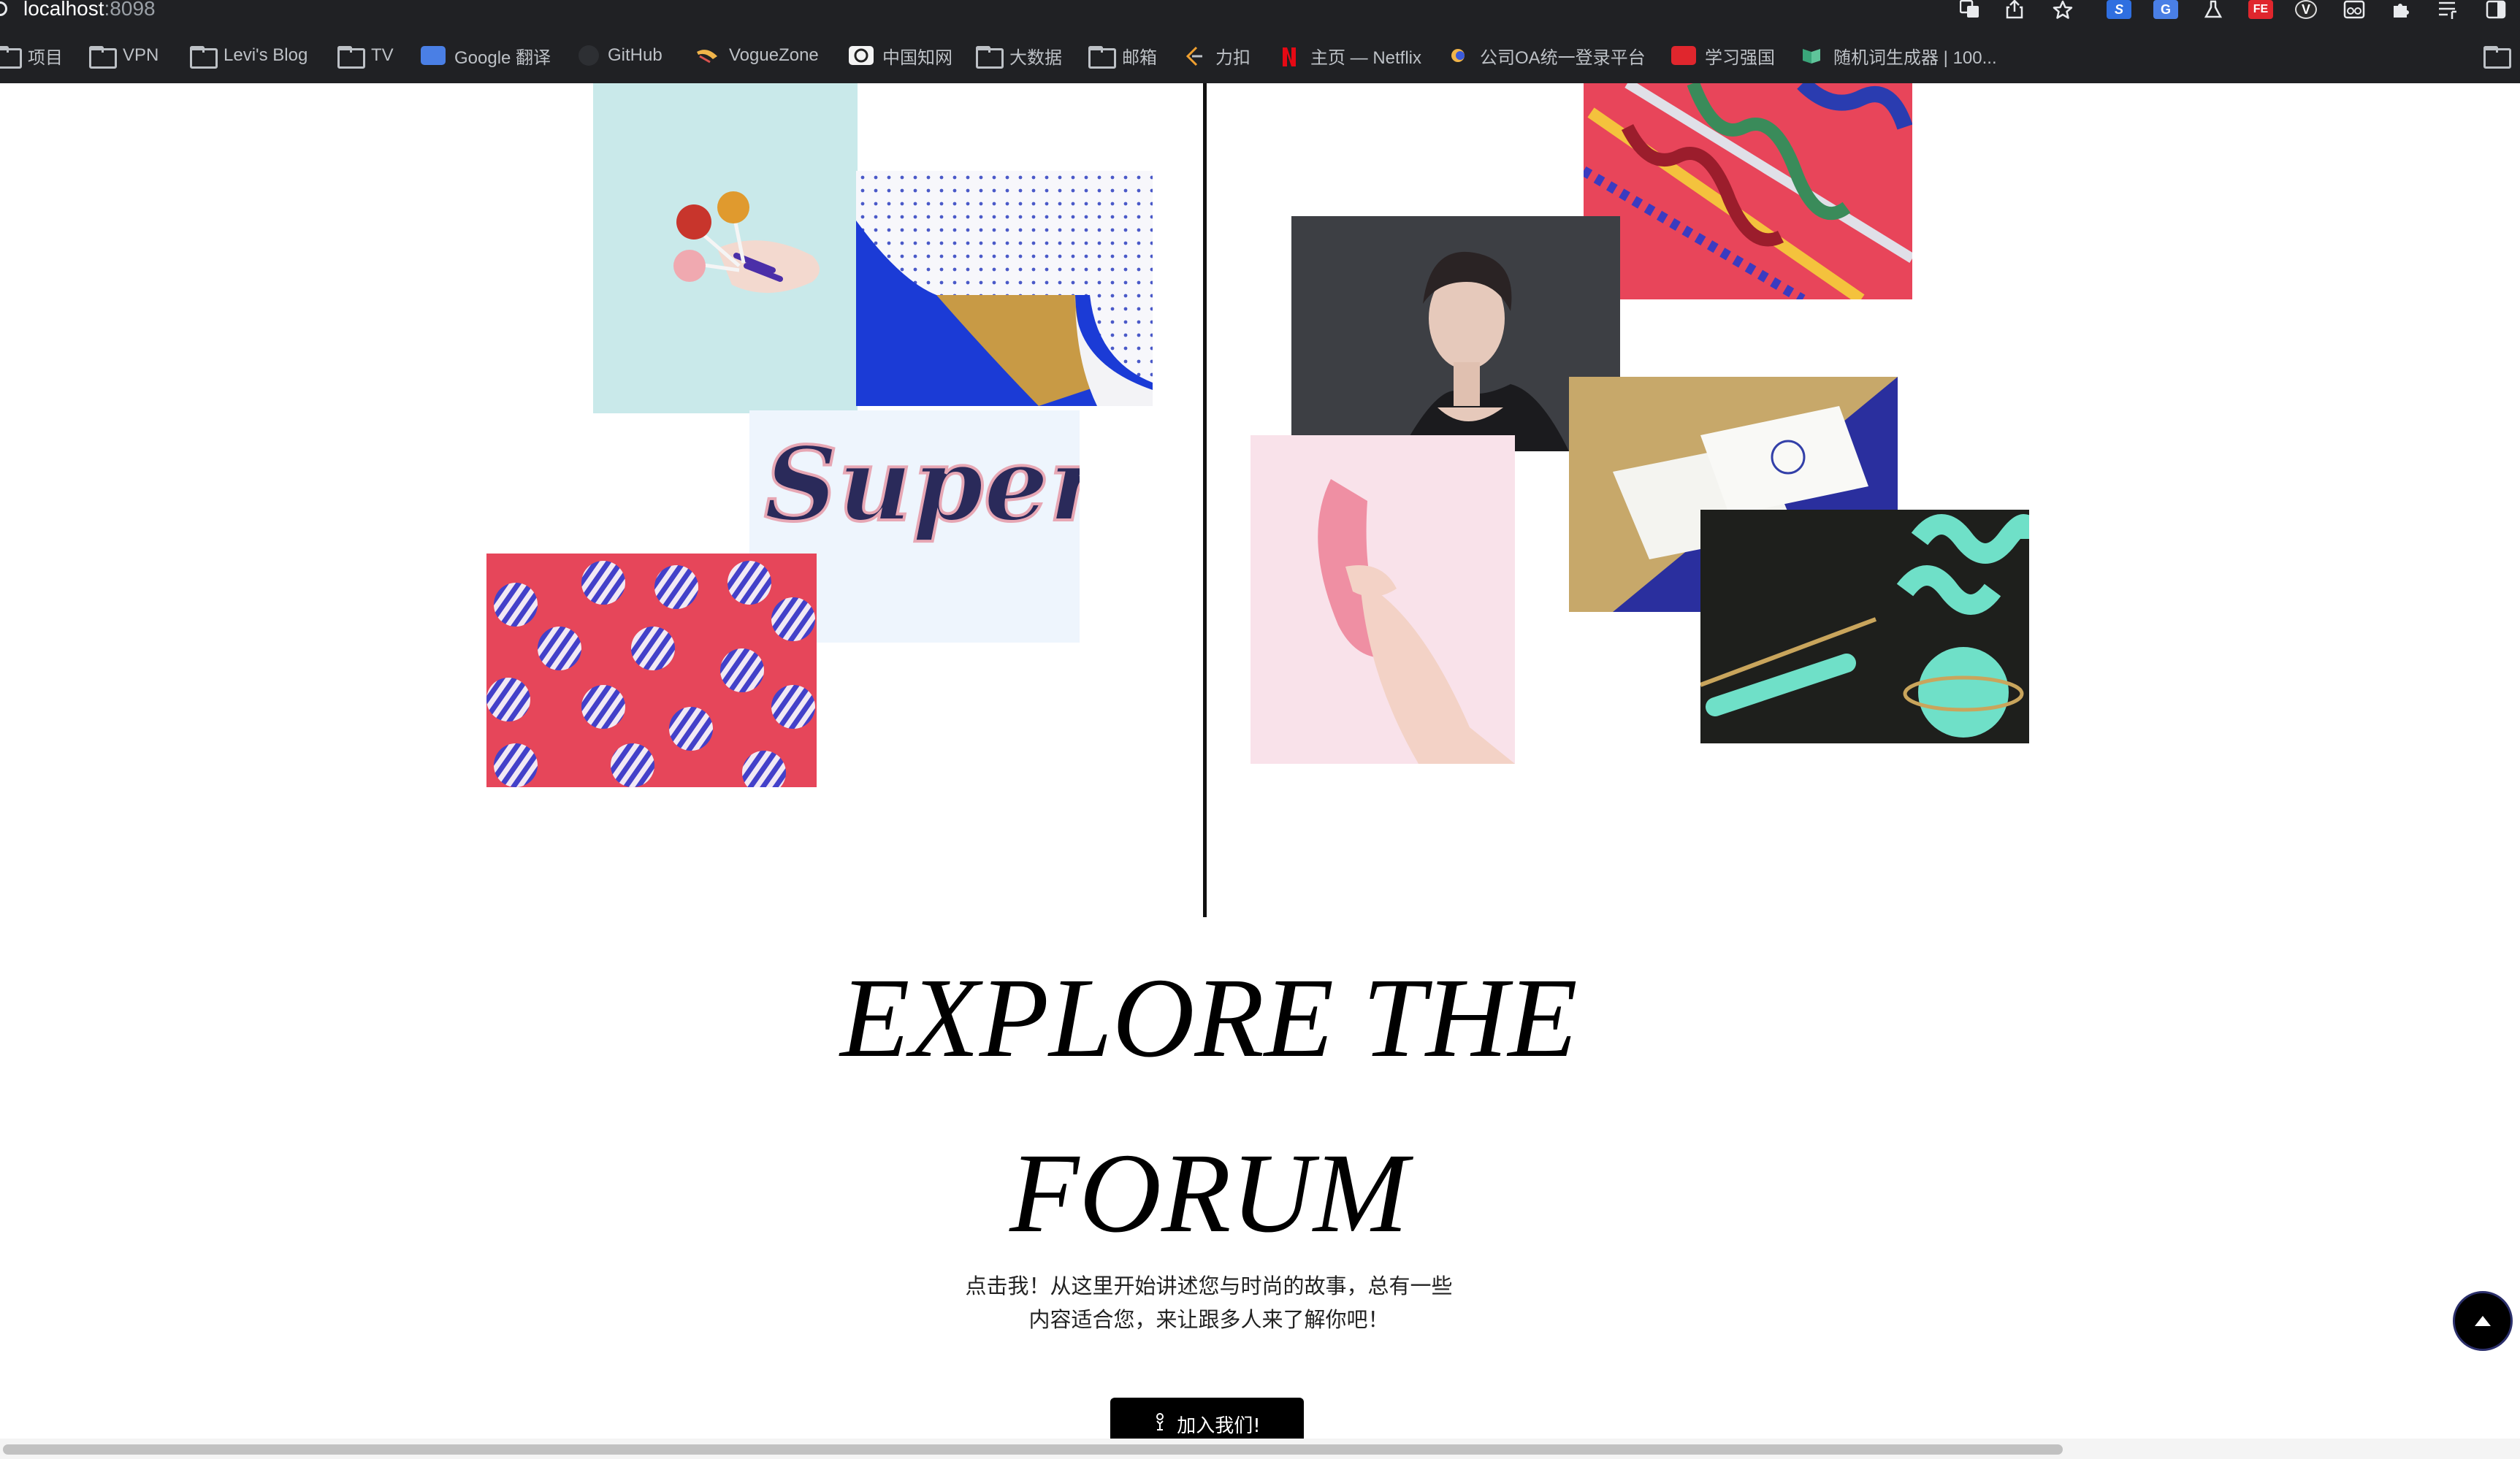 This screenshot has height=1459, width=2520. Describe the element at coordinates (1233, 57) in the screenshot. I see `bookmark-label: 力扣` at that location.